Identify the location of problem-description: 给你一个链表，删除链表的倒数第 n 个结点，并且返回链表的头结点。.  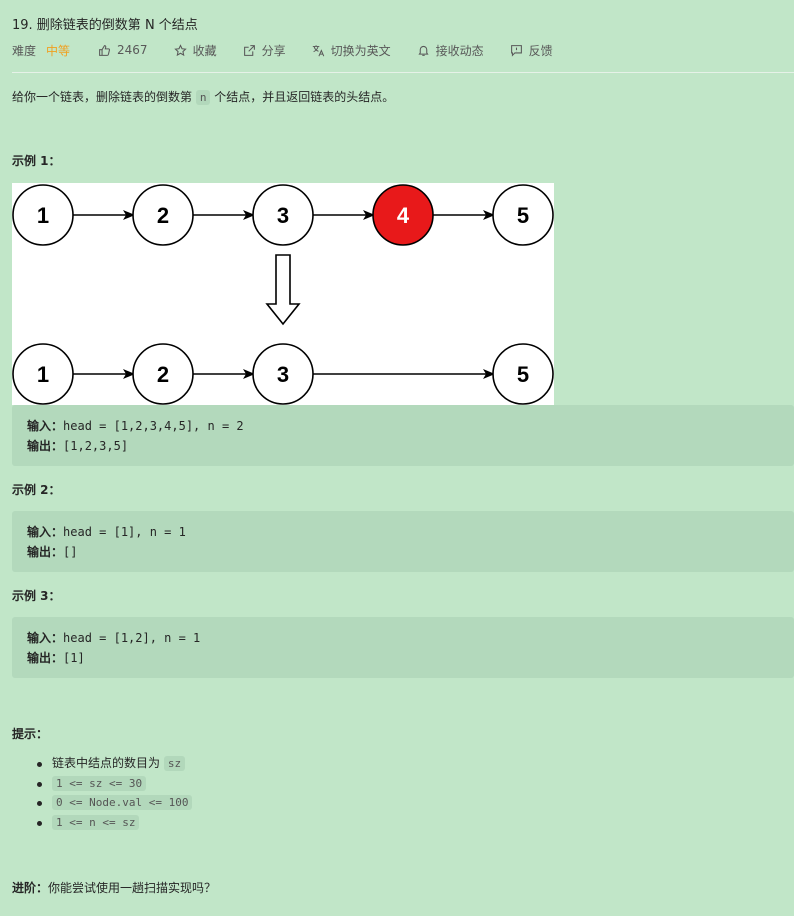
(203, 96).